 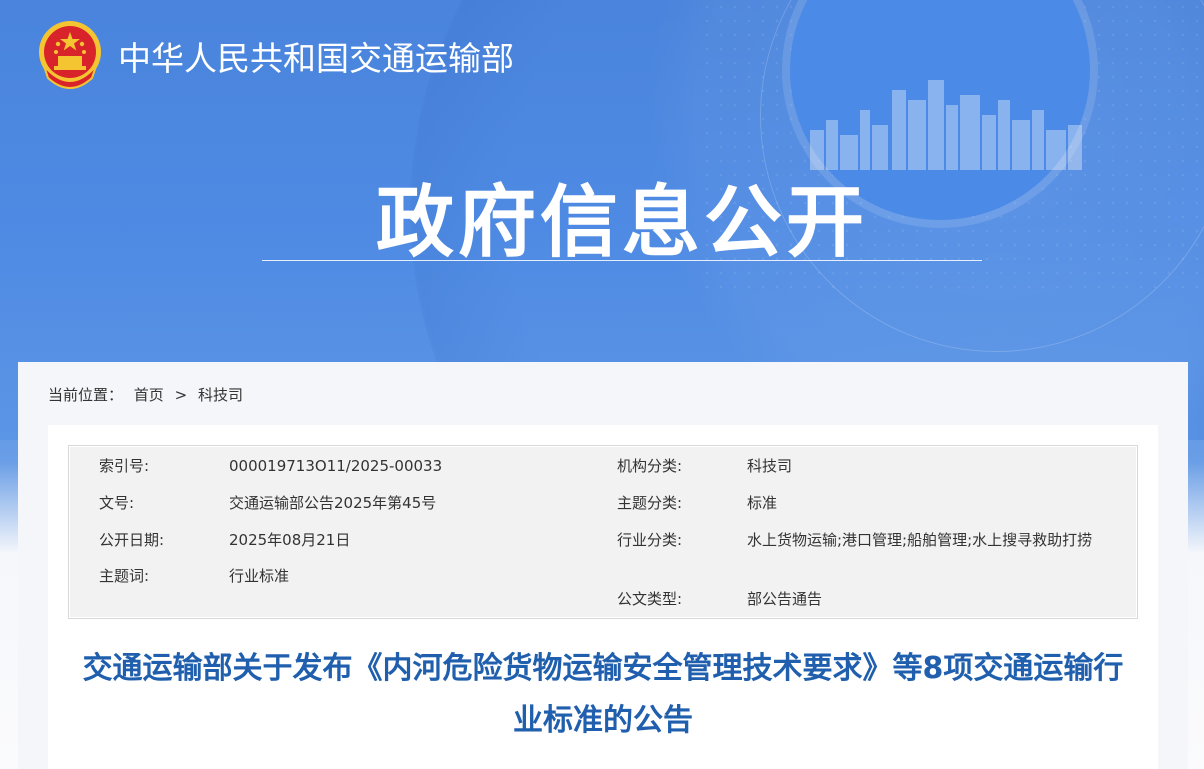 What do you see at coordinates (86, 395) in the screenshot?
I see `breadcrumb-prefix: 当前位置：` at bounding box center [86, 395].